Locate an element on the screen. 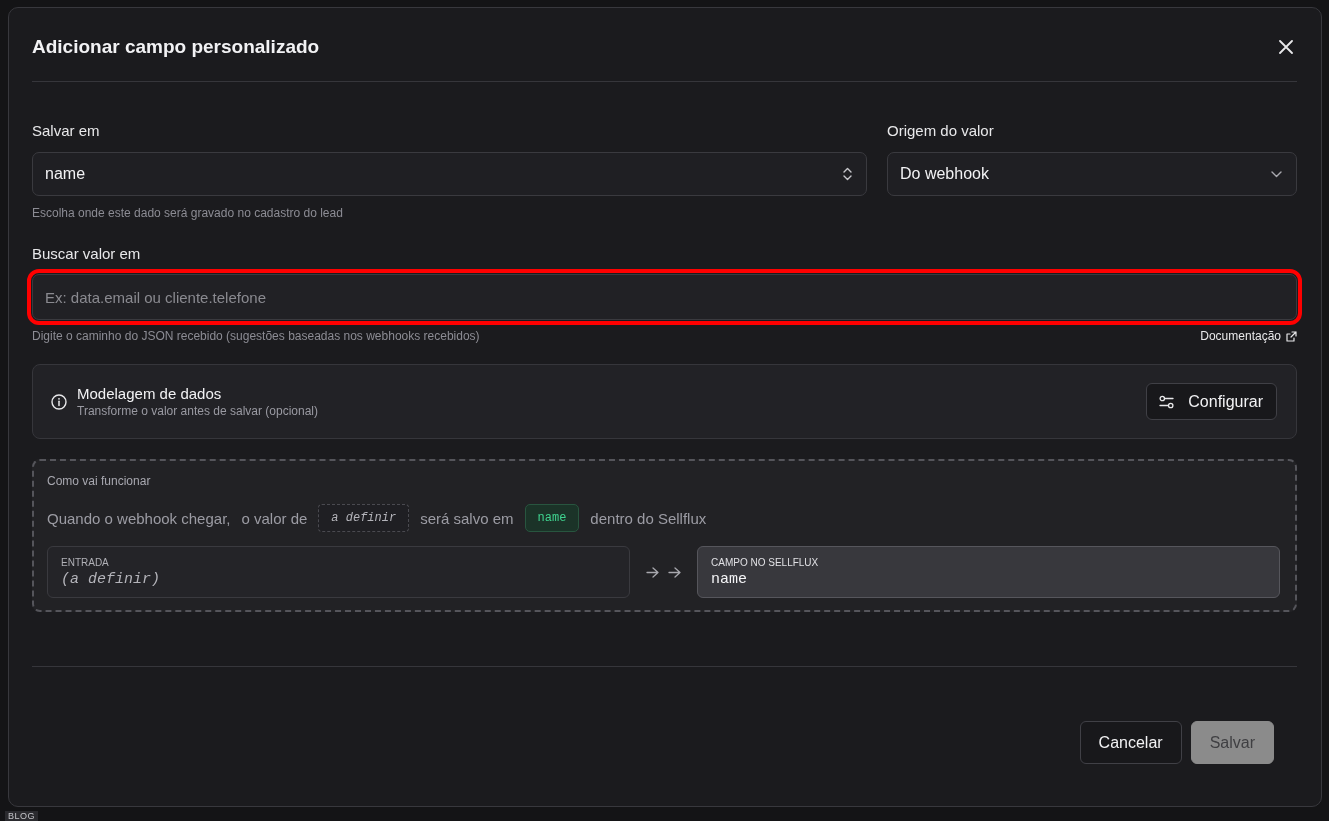  blog-tag: BLOG is located at coordinates (21, 816).